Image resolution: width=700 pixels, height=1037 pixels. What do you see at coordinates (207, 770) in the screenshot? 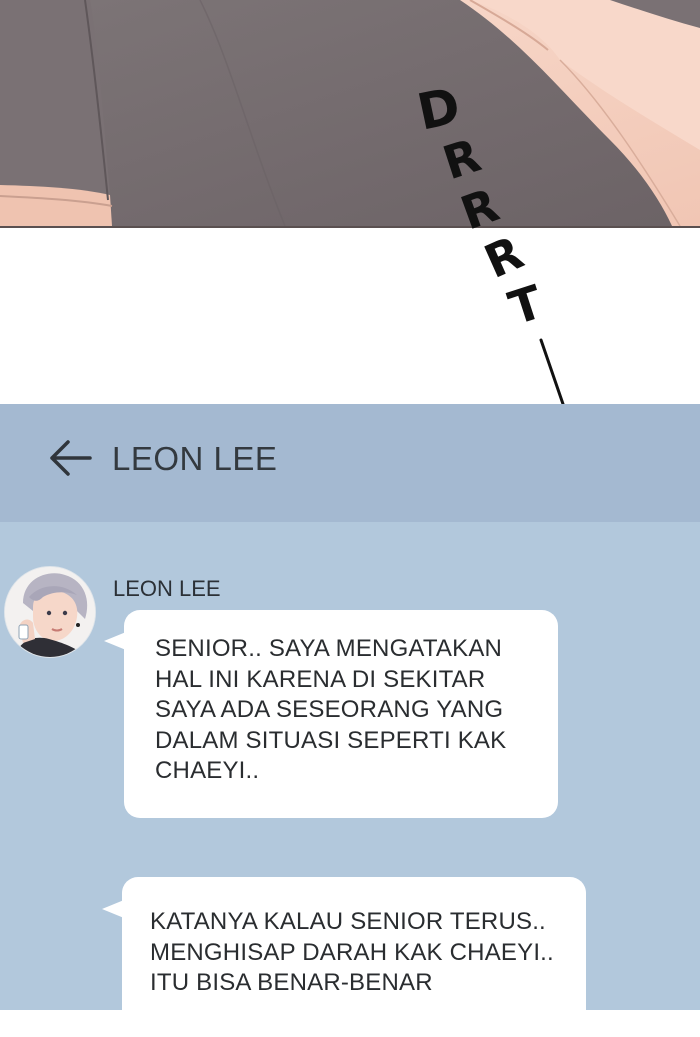
I see `message-line: CHAEYI..` at bounding box center [207, 770].